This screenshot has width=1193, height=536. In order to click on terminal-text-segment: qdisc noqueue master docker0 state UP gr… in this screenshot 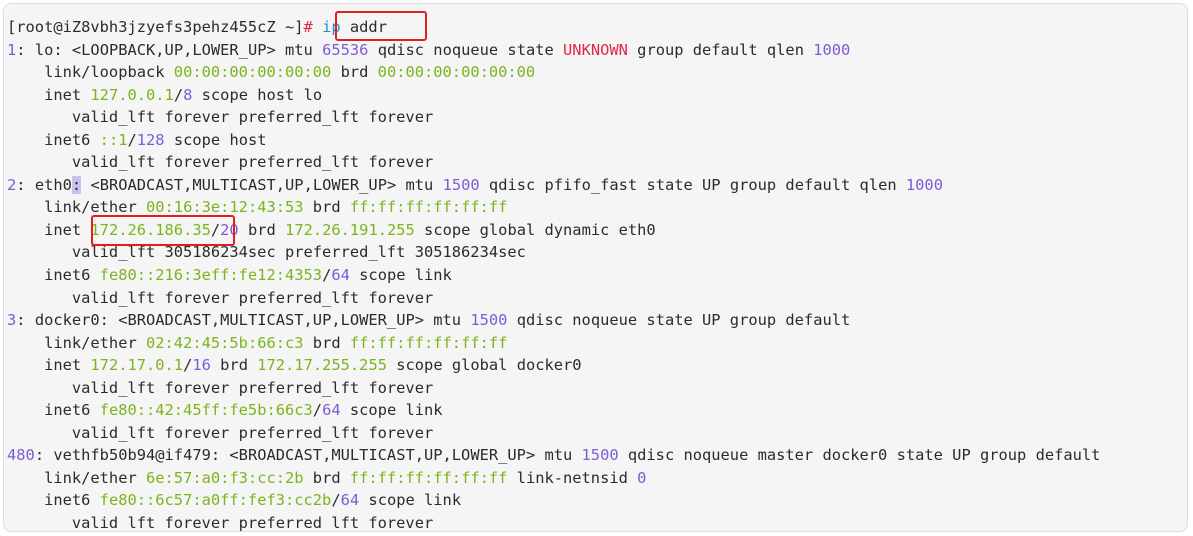, I will do `click(859, 455)`.